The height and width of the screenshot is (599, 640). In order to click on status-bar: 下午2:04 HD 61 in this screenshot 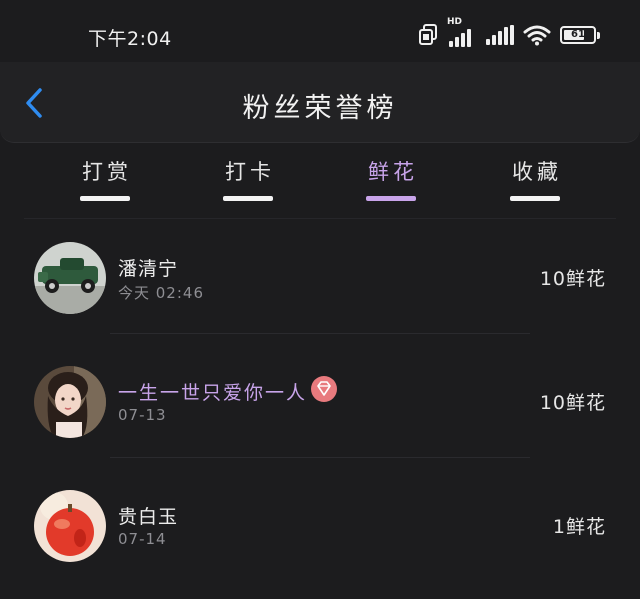, I will do `click(320, 31)`.